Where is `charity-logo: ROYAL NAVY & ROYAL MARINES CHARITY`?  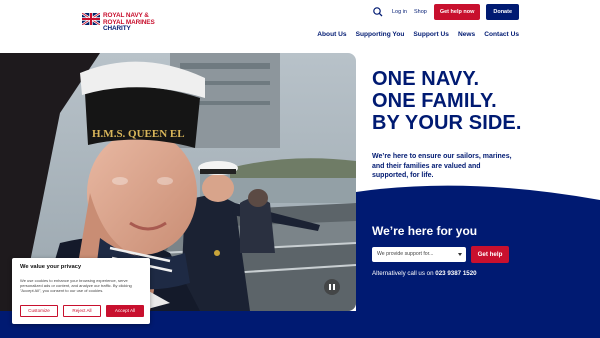
charity-logo: ROYAL NAVY & ROYAL MARINES CHARITY is located at coordinates (118, 22).